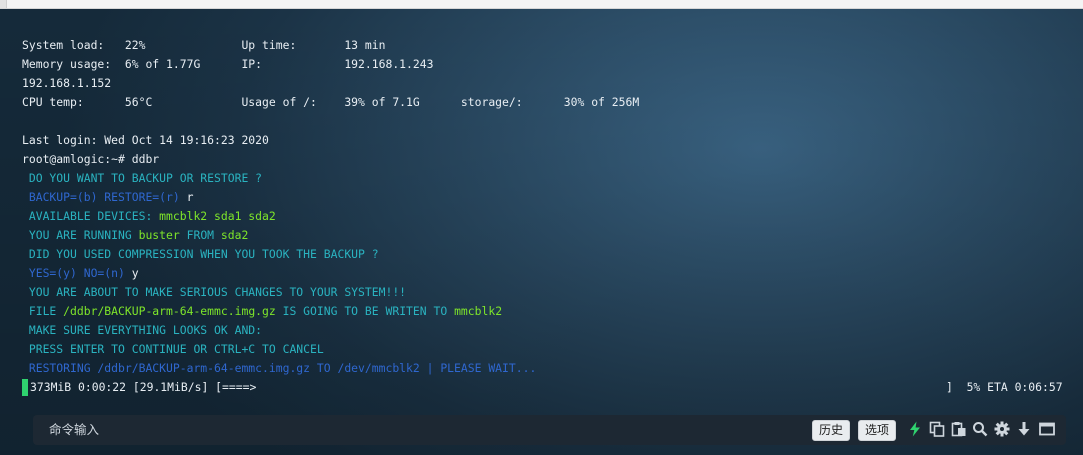  What do you see at coordinates (104, 197) in the screenshot?
I see `backup-options-text: BACKUP=(b) RESTORE=(r)` at bounding box center [104, 197].